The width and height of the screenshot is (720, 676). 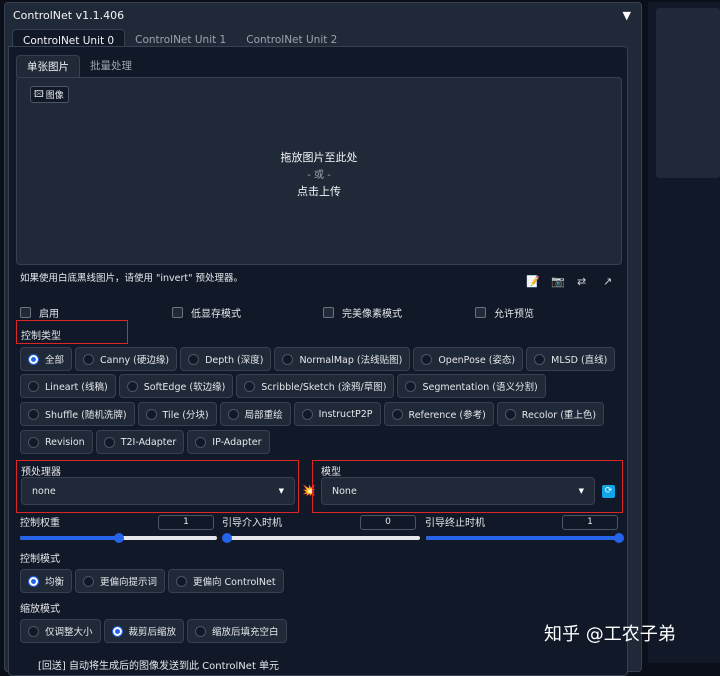 What do you see at coordinates (319, 191) in the screenshot?
I see `drop-text-3: 点击上传` at bounding box center [319, 191].